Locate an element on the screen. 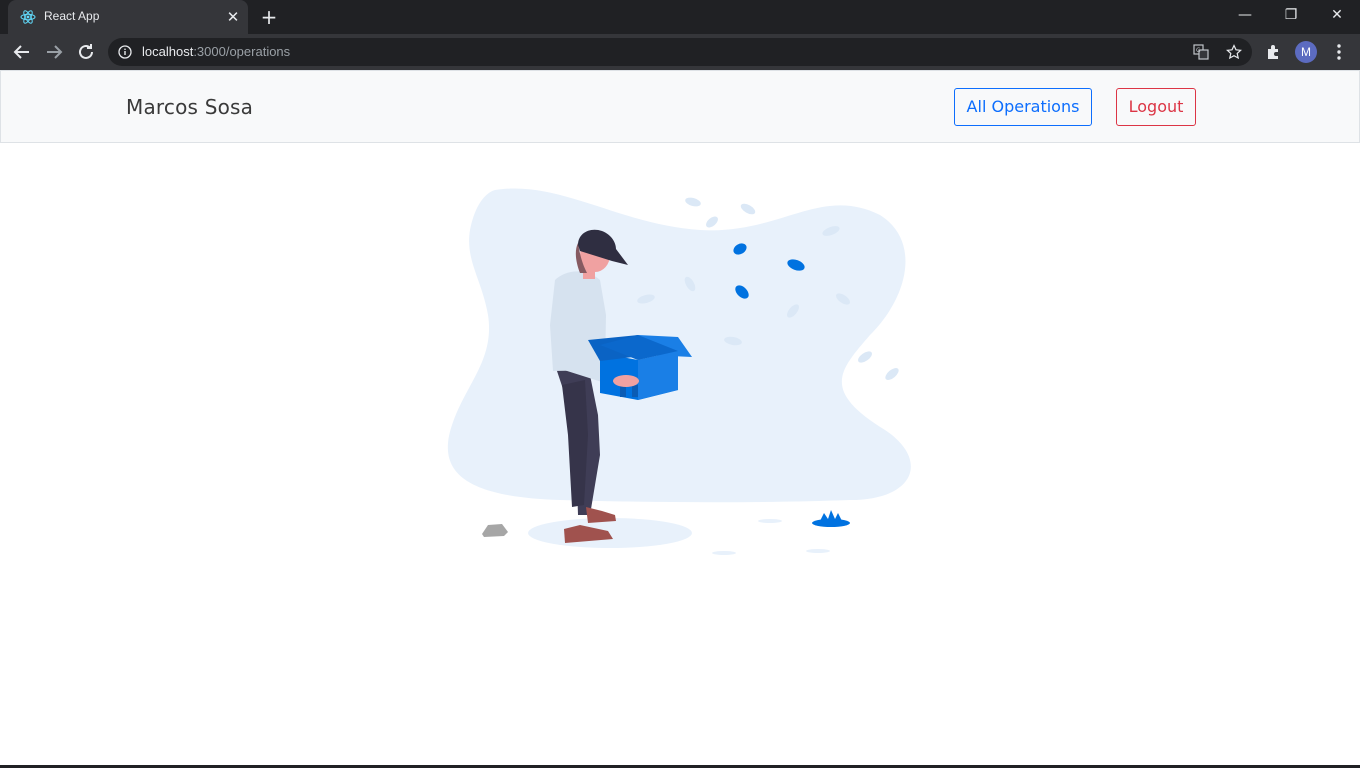  app-navbar: Marcos Sosa All Operations Logout is located at coordinates (680, 106).